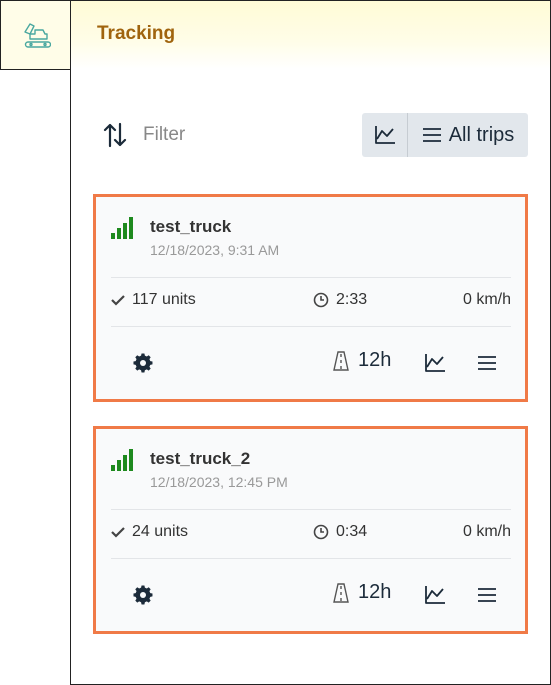 The image size is (551, 685). What do you see at coordinates (200, 458) in the screenshot?
I see `truck-name: test_truck_2` at bounding box center [200, 458].